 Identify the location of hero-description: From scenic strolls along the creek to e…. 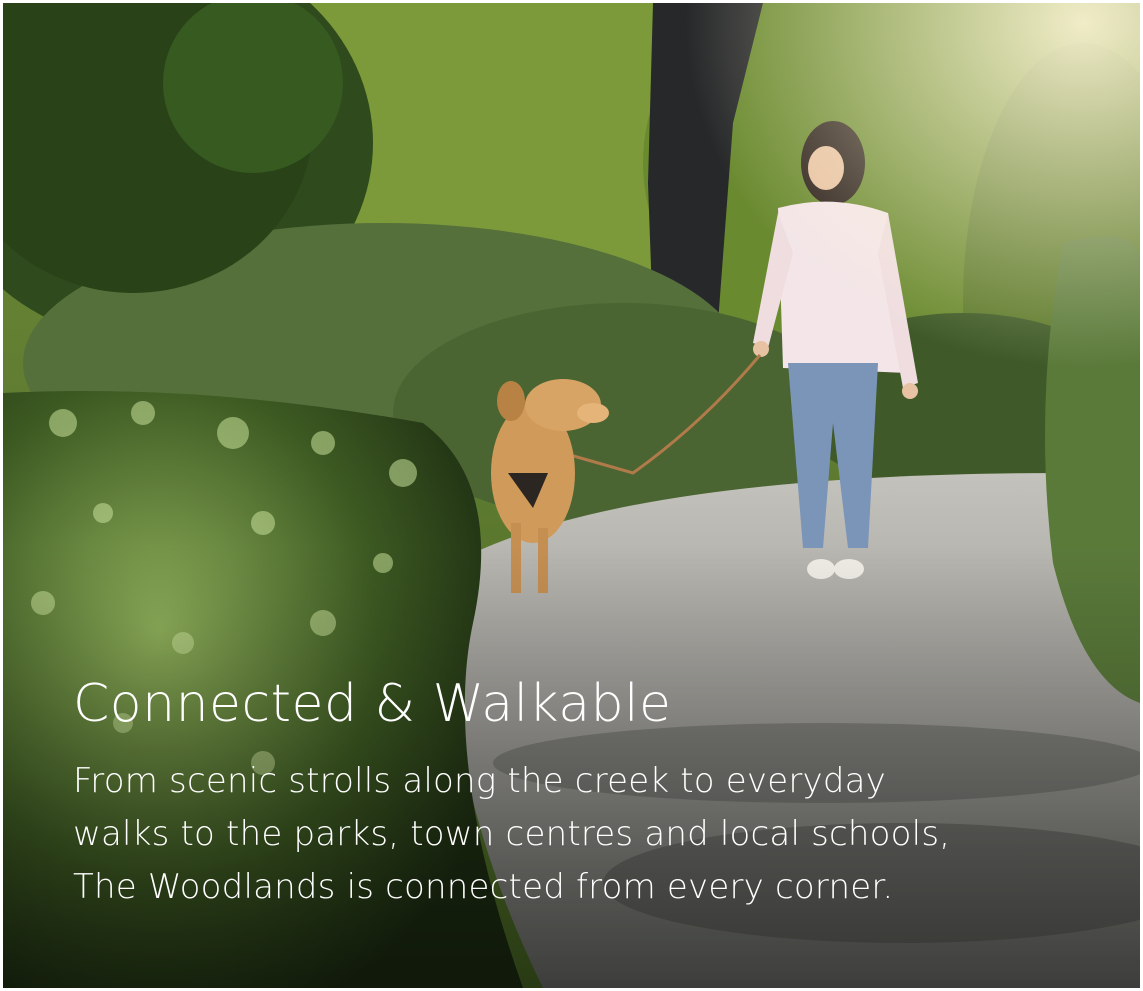
(593, 834).